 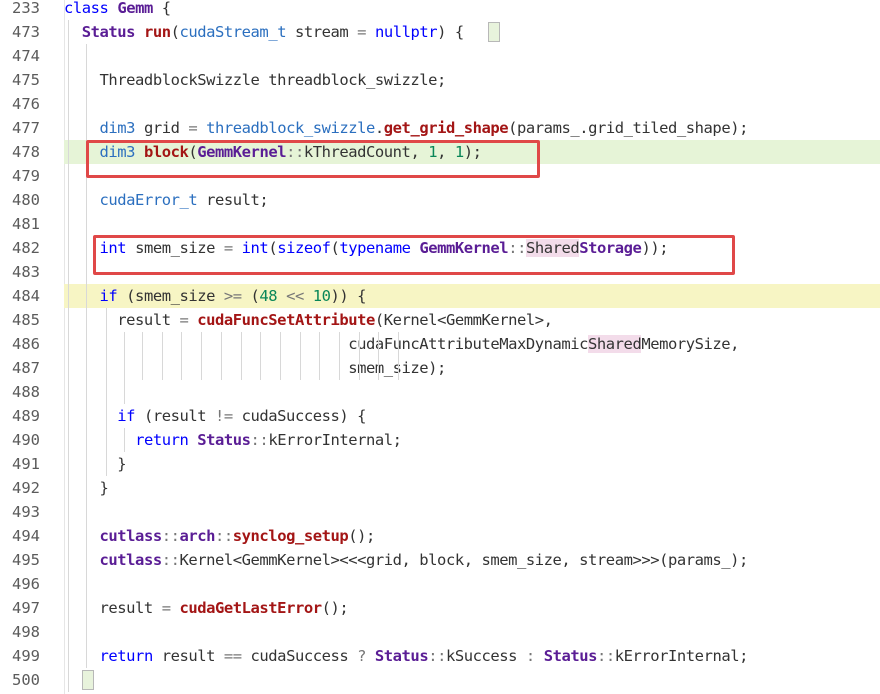 What do you see at coordinates (440, 296) in the screenshot?
I see `code-line: 484 if (smem_size >= (48 << 10)) {` at bounding box center [440, 296].